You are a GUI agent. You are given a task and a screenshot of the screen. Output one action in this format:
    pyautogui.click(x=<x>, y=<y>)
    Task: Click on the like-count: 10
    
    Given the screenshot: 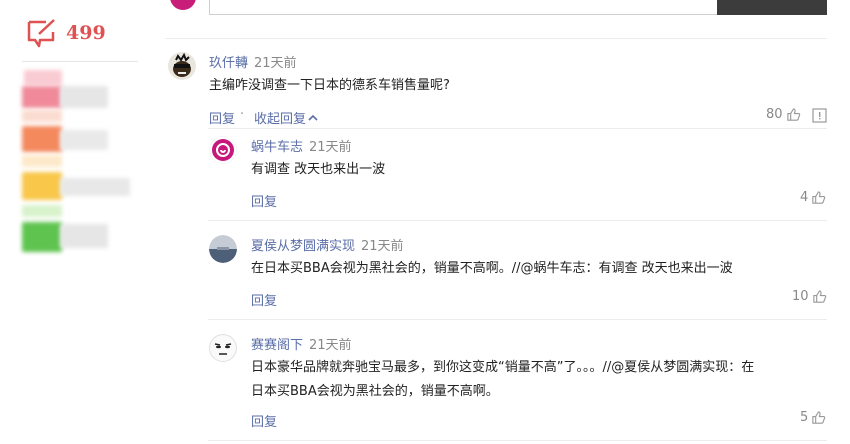 What is the action you would take?
    pyautogui.click(x=800, y=296)
    